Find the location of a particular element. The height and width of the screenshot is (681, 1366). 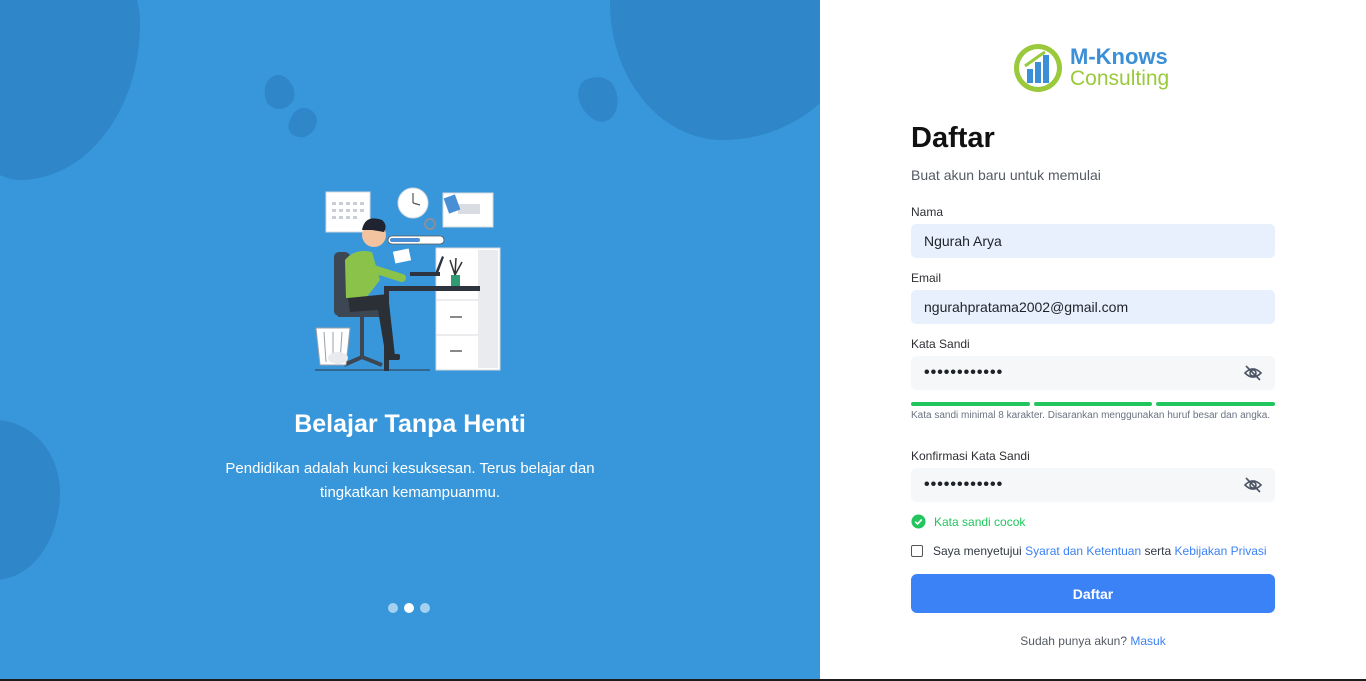

study-illustration is located at coordinates (408, 279).